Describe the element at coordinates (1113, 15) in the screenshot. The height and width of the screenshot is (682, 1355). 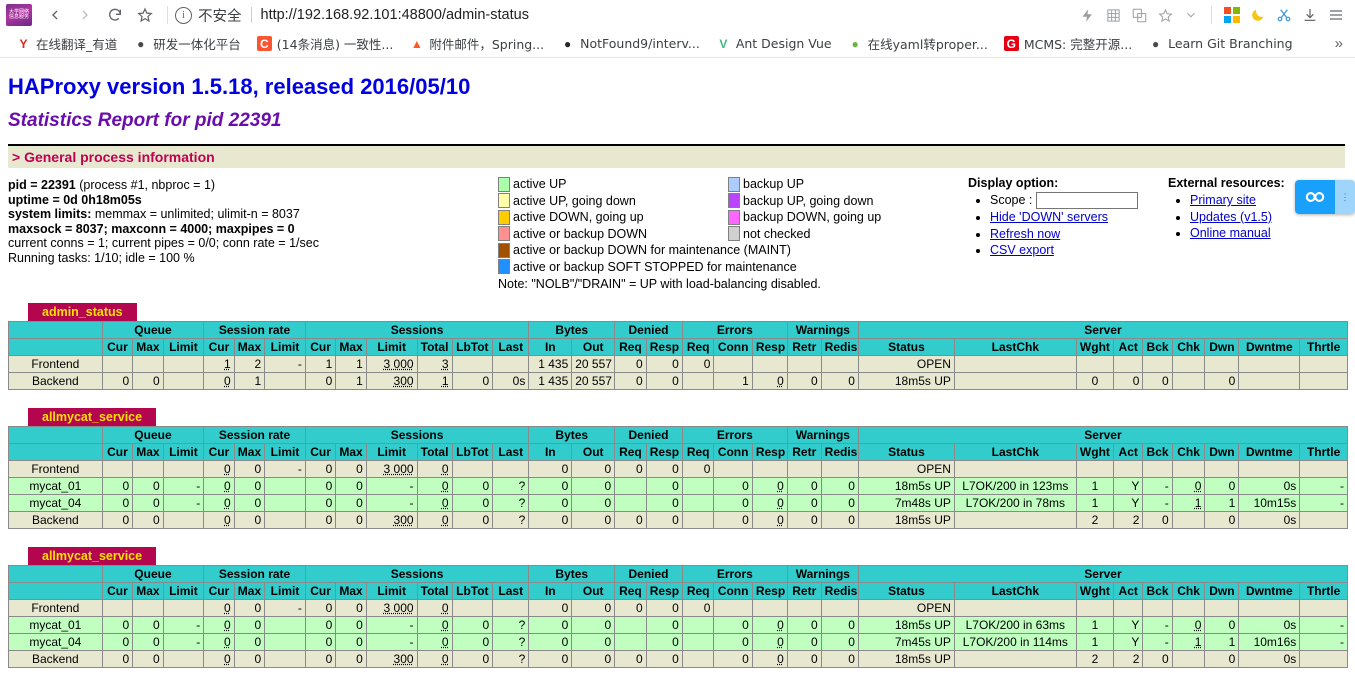
I see `grid-icon` at that location.